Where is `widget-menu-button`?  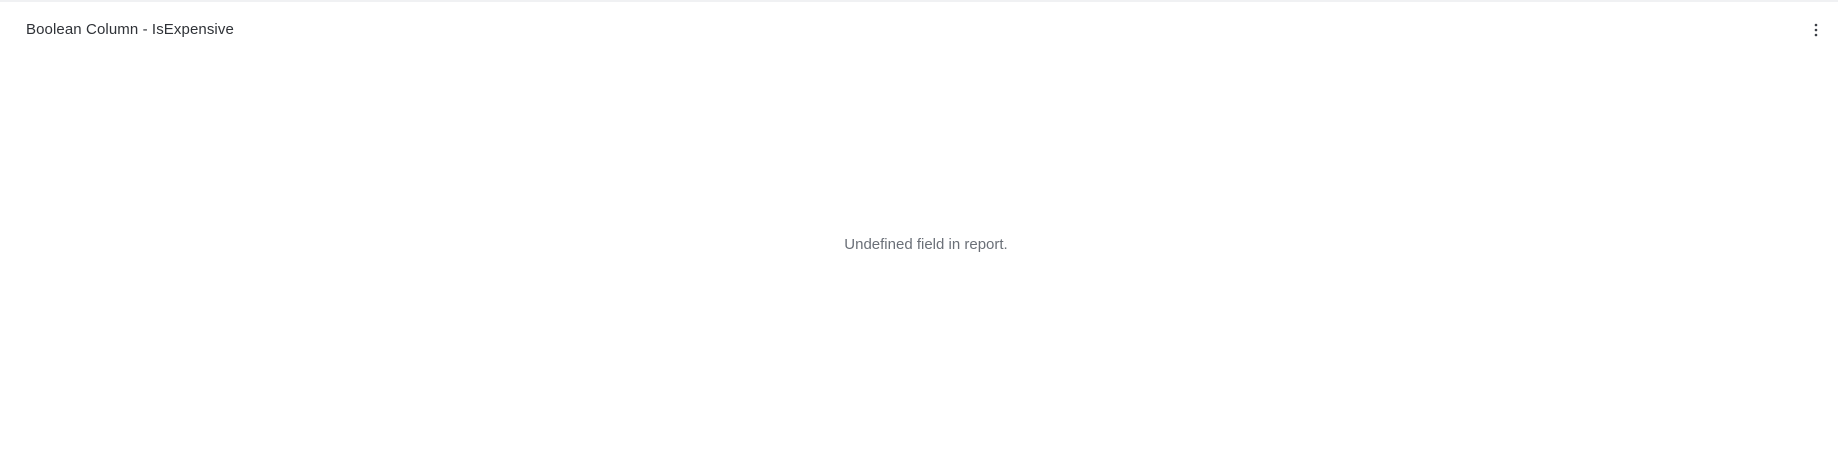
widget-menu-button is located at coordinates (1816, 30).